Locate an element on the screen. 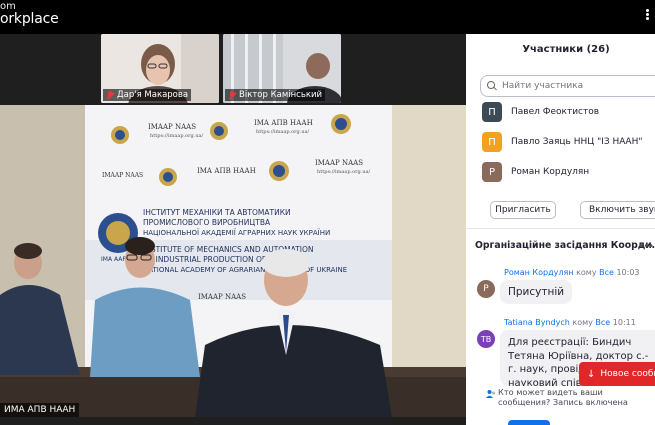 This screenshot has width=655, height=425. main-speaker-label: ИМА АПВ НААН is located at coordinates (40, 410).